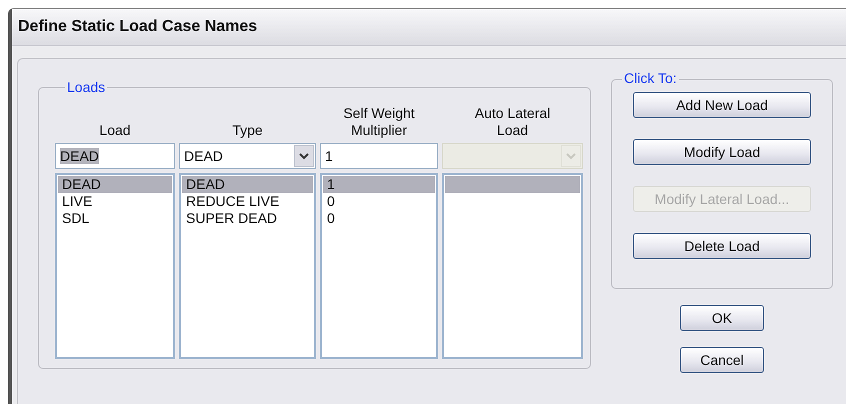 The height and width of the screenshot is (404, 846). What do you see at coordinates (115, 201) in the screenshot?
I see `list-item: LIVE` at bounding box center [115, 201].